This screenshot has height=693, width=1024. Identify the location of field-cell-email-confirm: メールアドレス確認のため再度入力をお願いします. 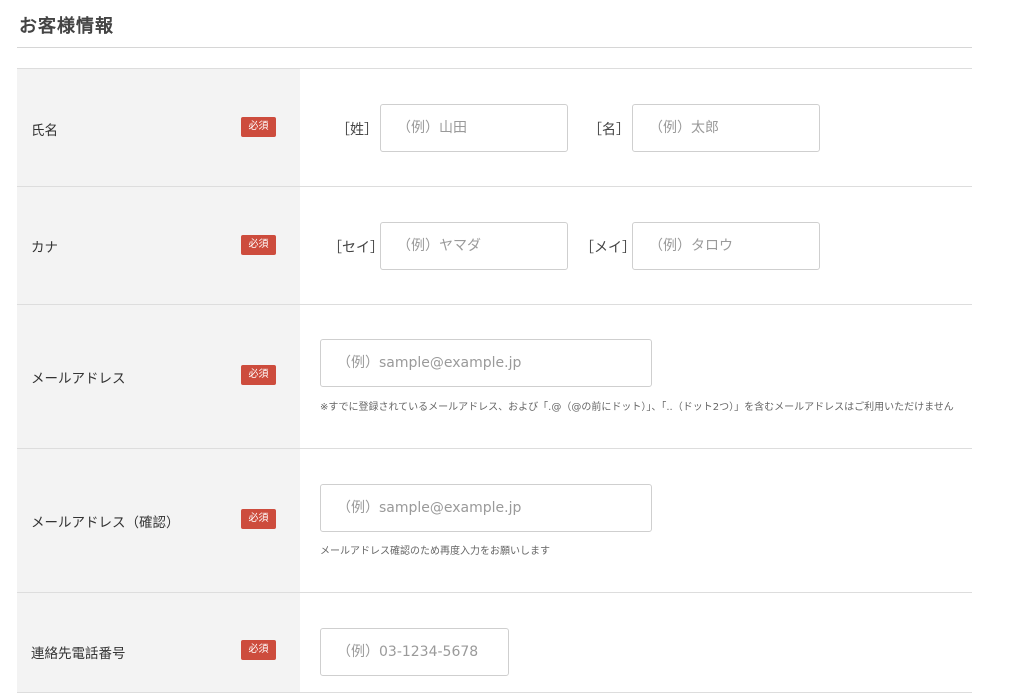
(636, 520).